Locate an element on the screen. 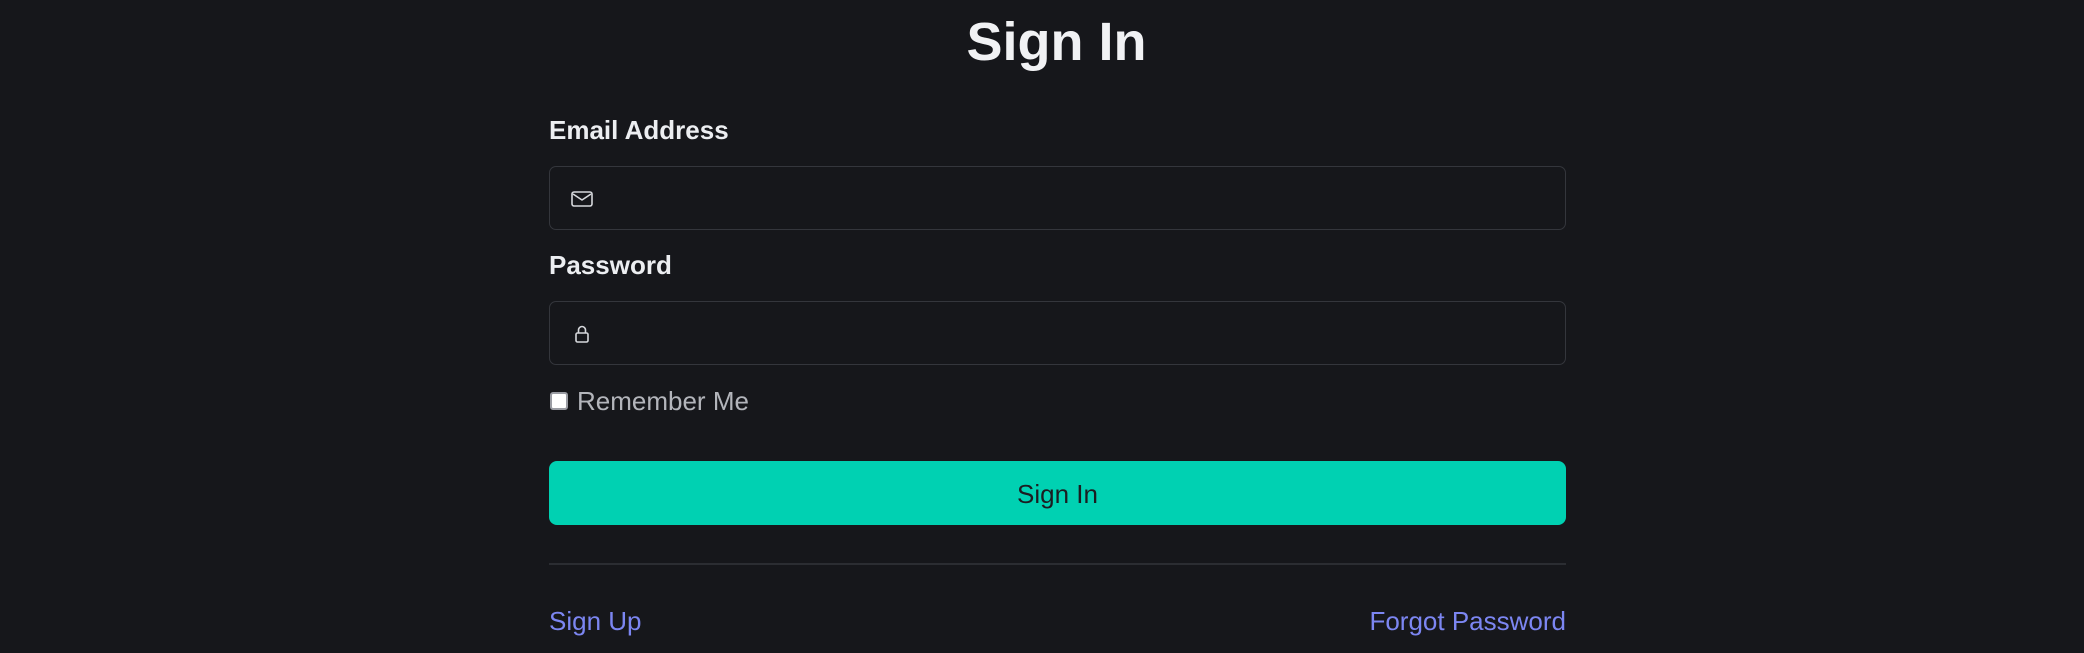  email-field-container is located at coordinates (1057, 198).